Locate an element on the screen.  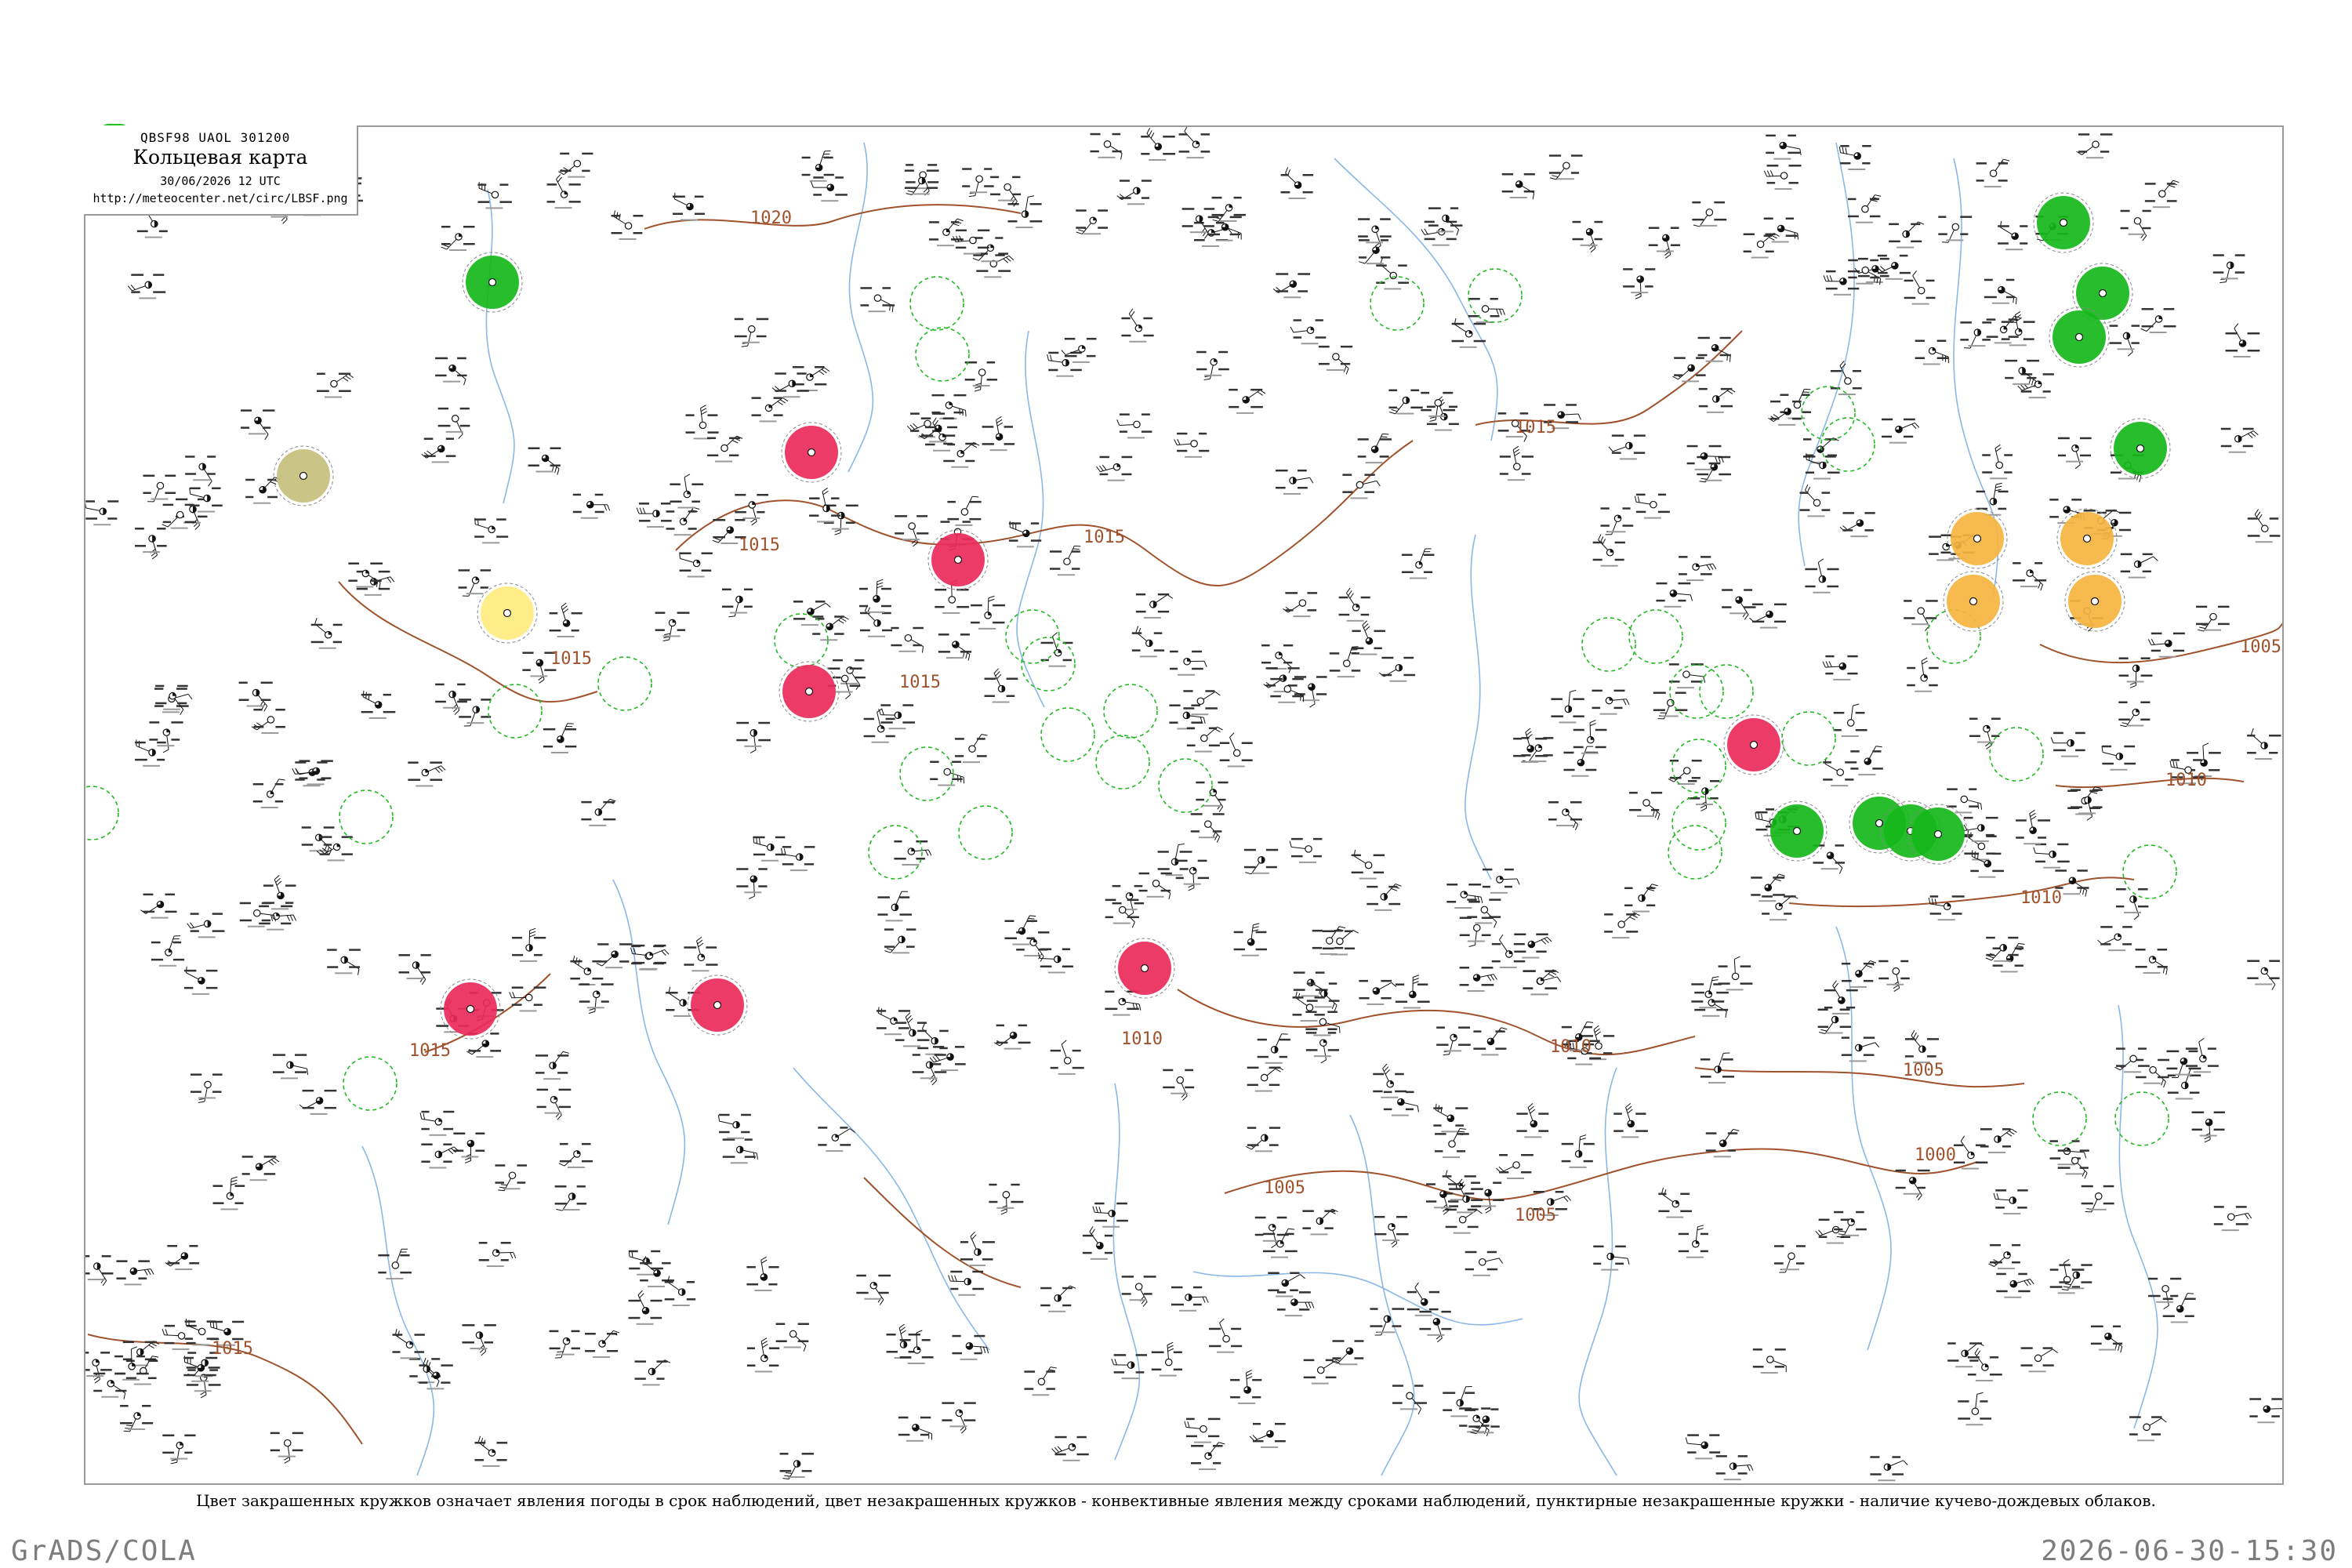
source-url: http://meteocenter.net/circ/LBSF.png is located at coordinates (220, 198).